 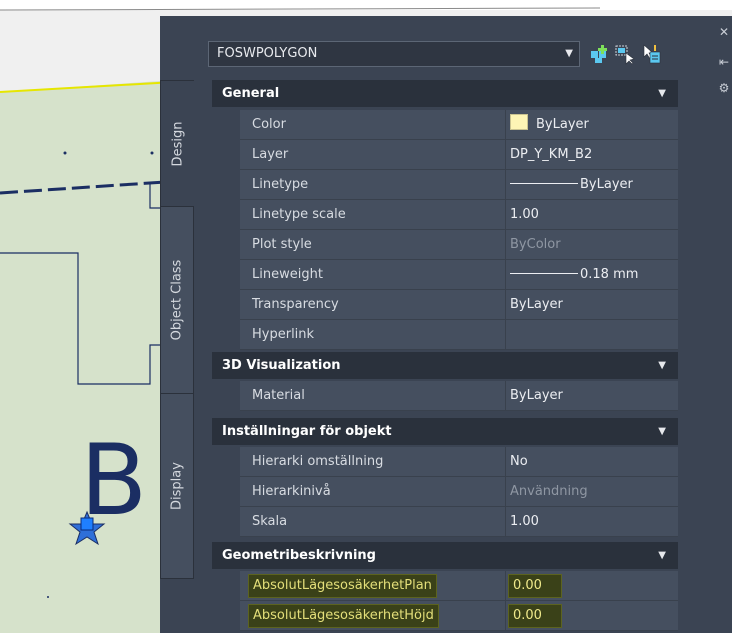 What do you see at coordinates (592, 245) in the screenshot?
I see `property-value: ByColor` at bounding box center [592, 245].